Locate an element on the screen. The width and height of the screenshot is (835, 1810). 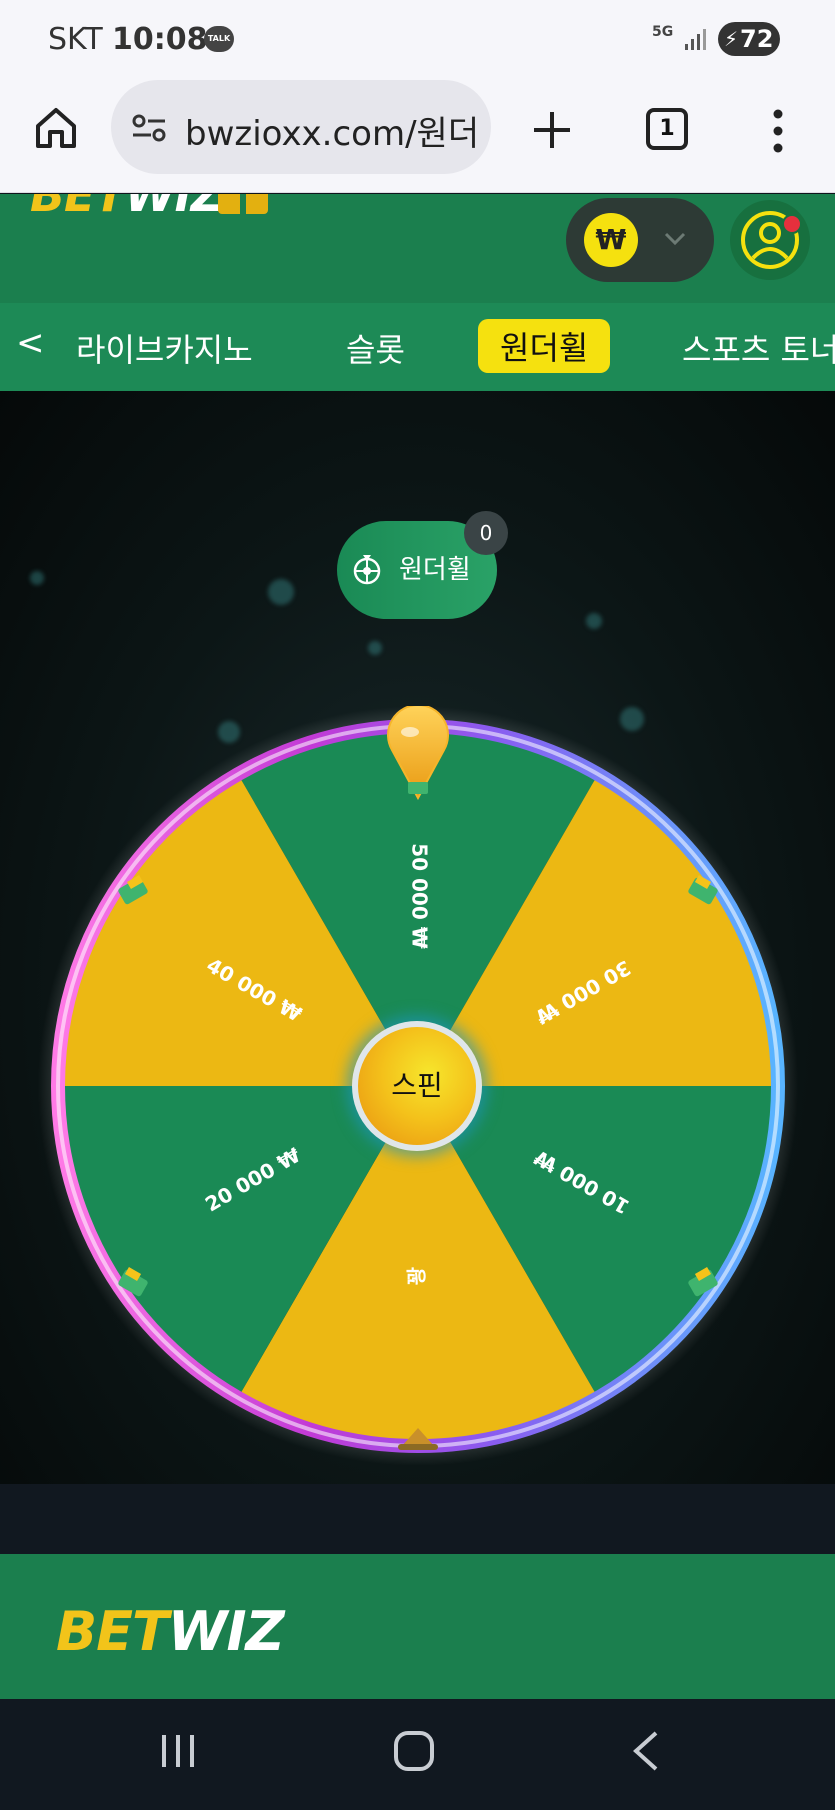
browser-toolbar: bwzioxx.com/원더 1 is located at coordinates (417, 136).